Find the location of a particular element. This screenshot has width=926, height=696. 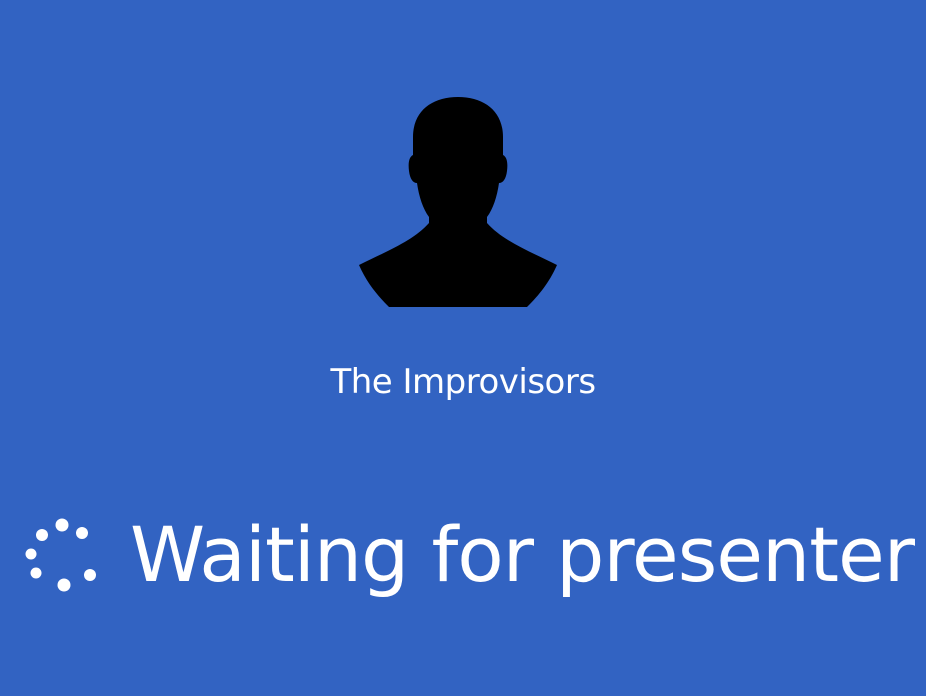

presenter-name: The Improvisors is located at coordinates (463, 382).